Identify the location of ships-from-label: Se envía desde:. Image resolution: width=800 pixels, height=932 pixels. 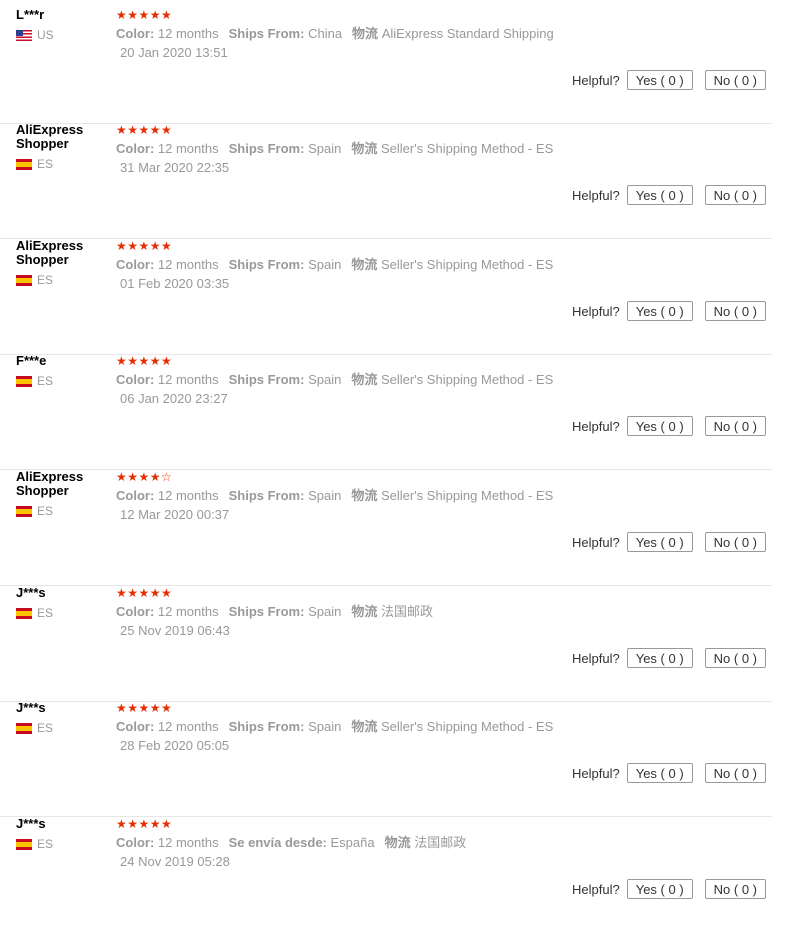
(277, 842).